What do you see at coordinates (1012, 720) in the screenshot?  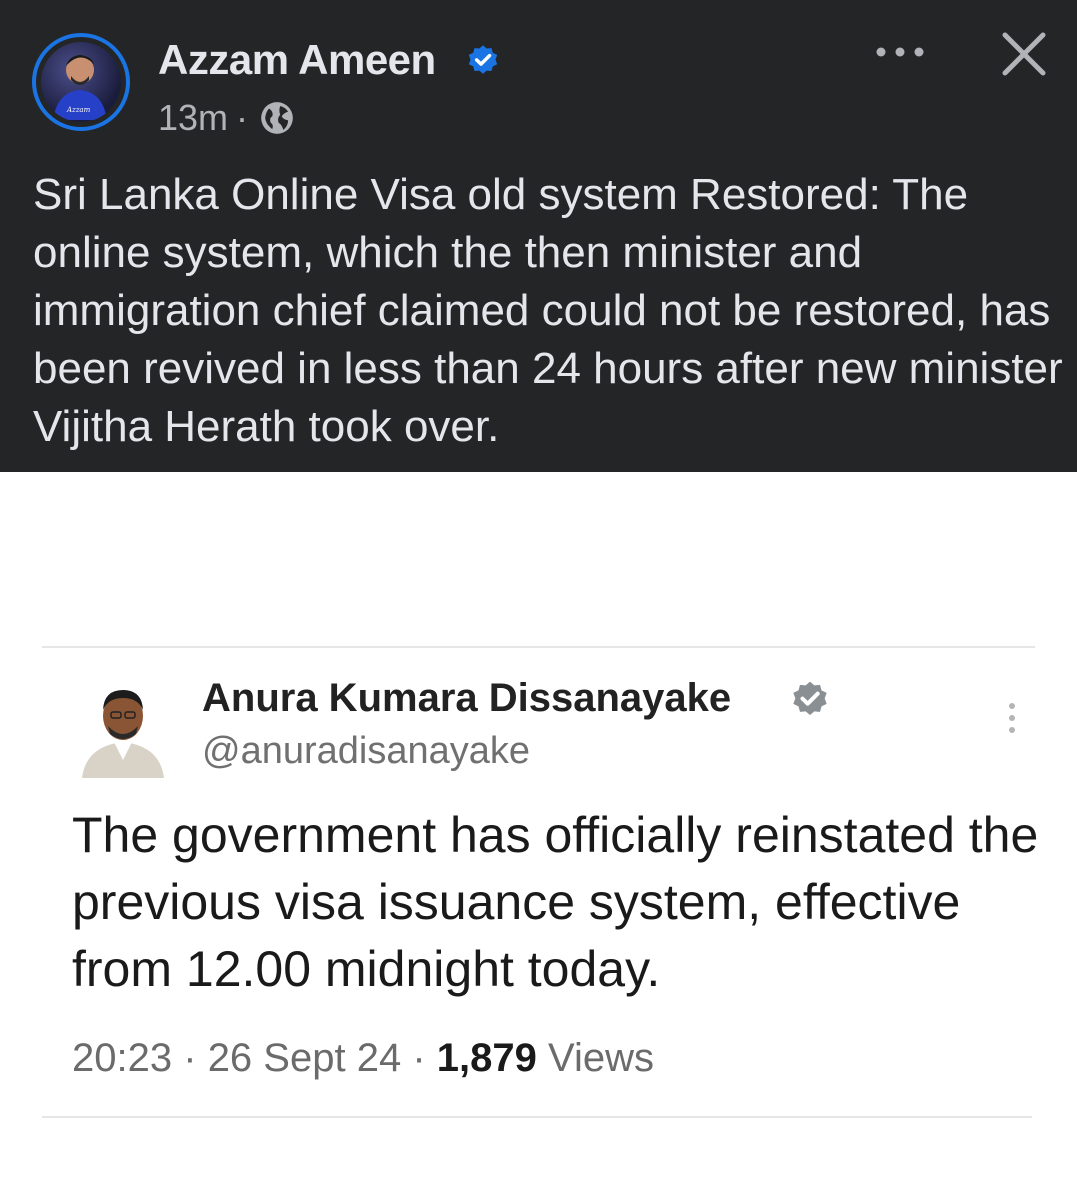 I see `more-vertical-icon` at bounding box center [1012, 720].